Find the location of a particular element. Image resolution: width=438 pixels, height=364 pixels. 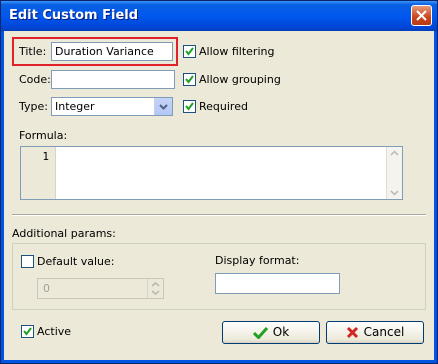

display-format-label: Display format: is located at coordinates (257, 260).